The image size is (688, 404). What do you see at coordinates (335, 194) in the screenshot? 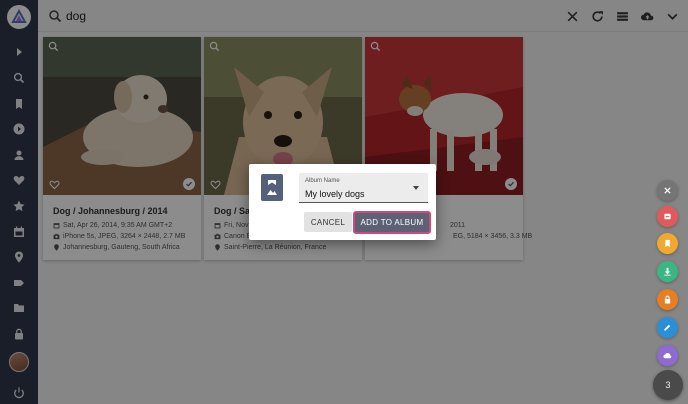
I see `album-name-value: My lovely dogs` at bounding box center [335, 194].